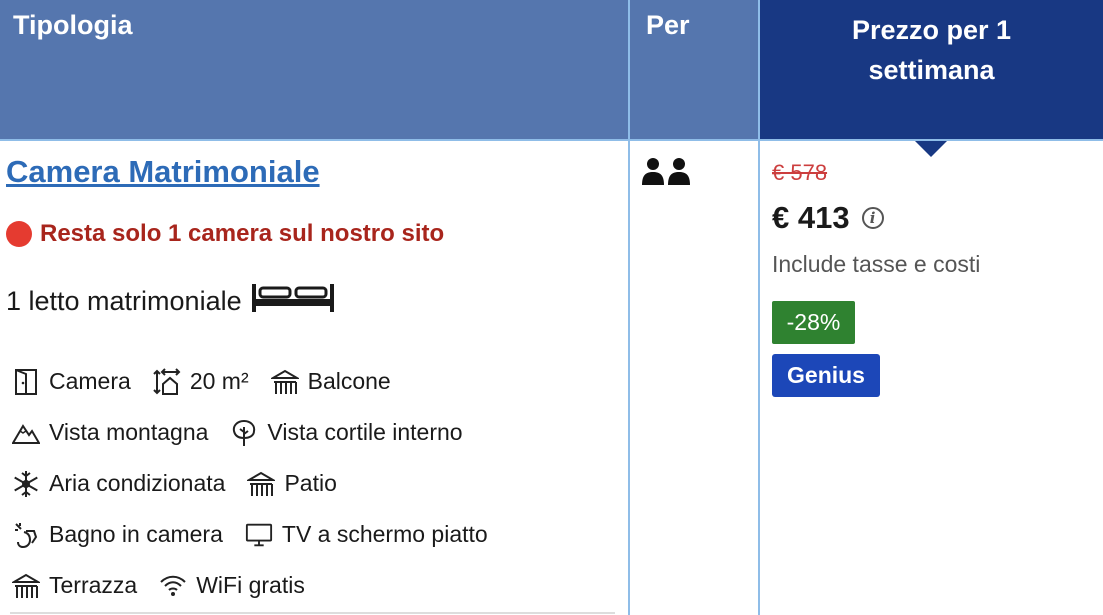  Describe the element at coordinates (26, 586) in the screenshot. I see `terrace-icon` at that location.